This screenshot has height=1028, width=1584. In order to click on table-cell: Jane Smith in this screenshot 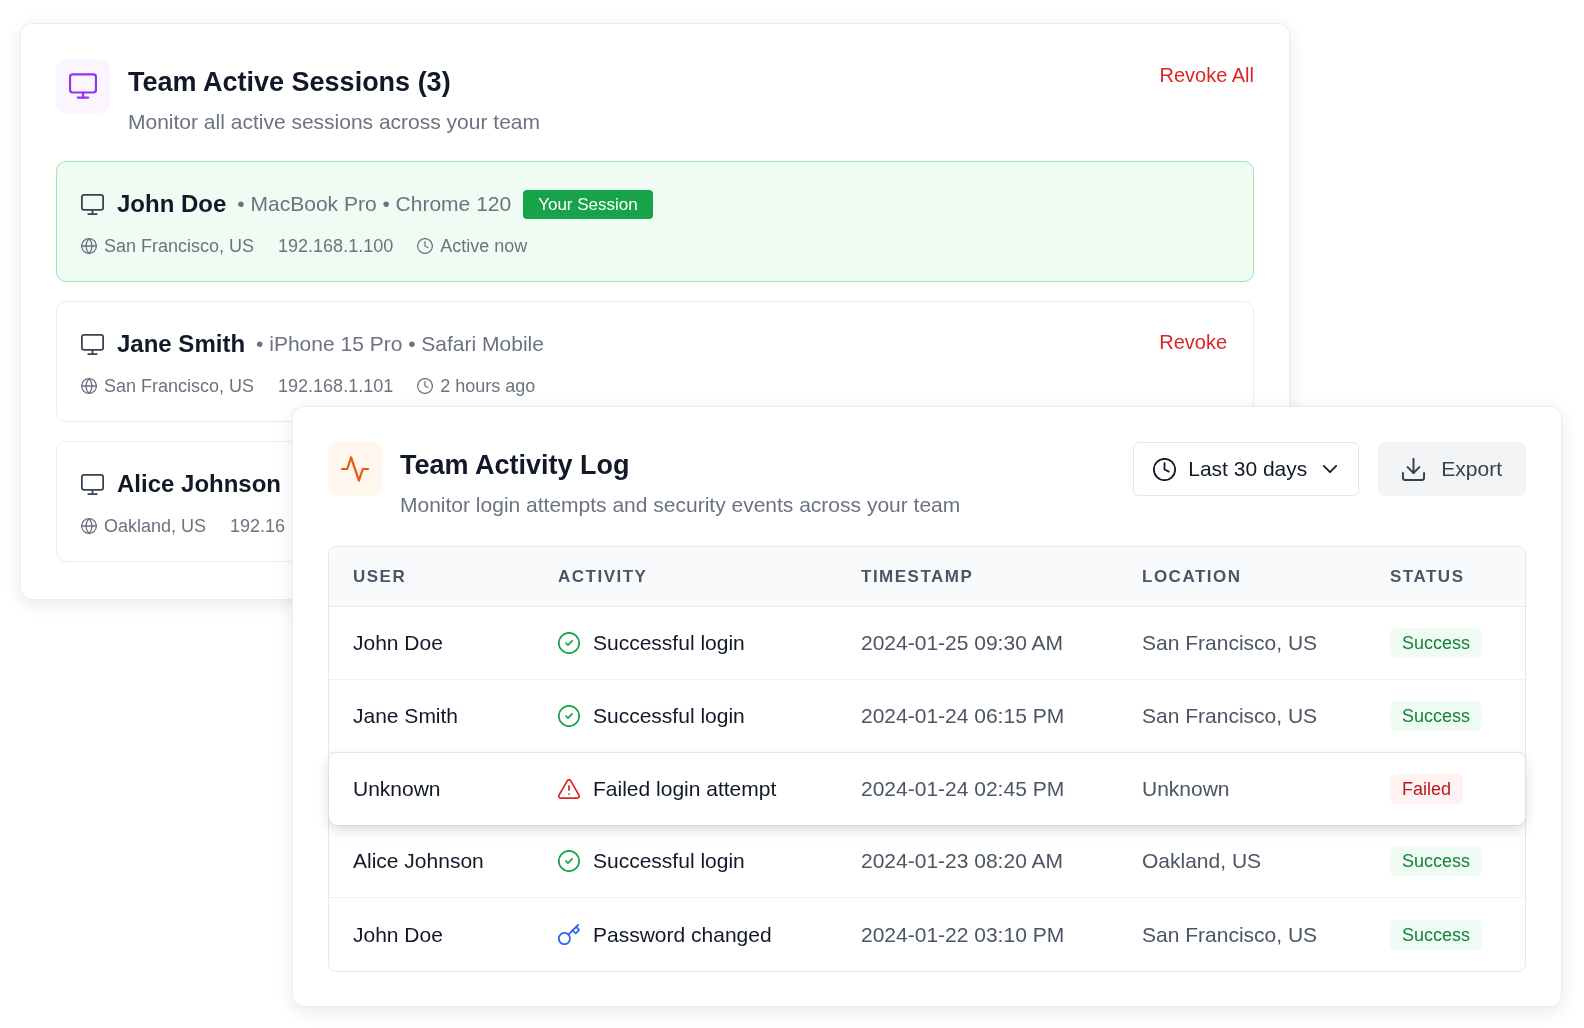, I will do `click(406, 715)`.